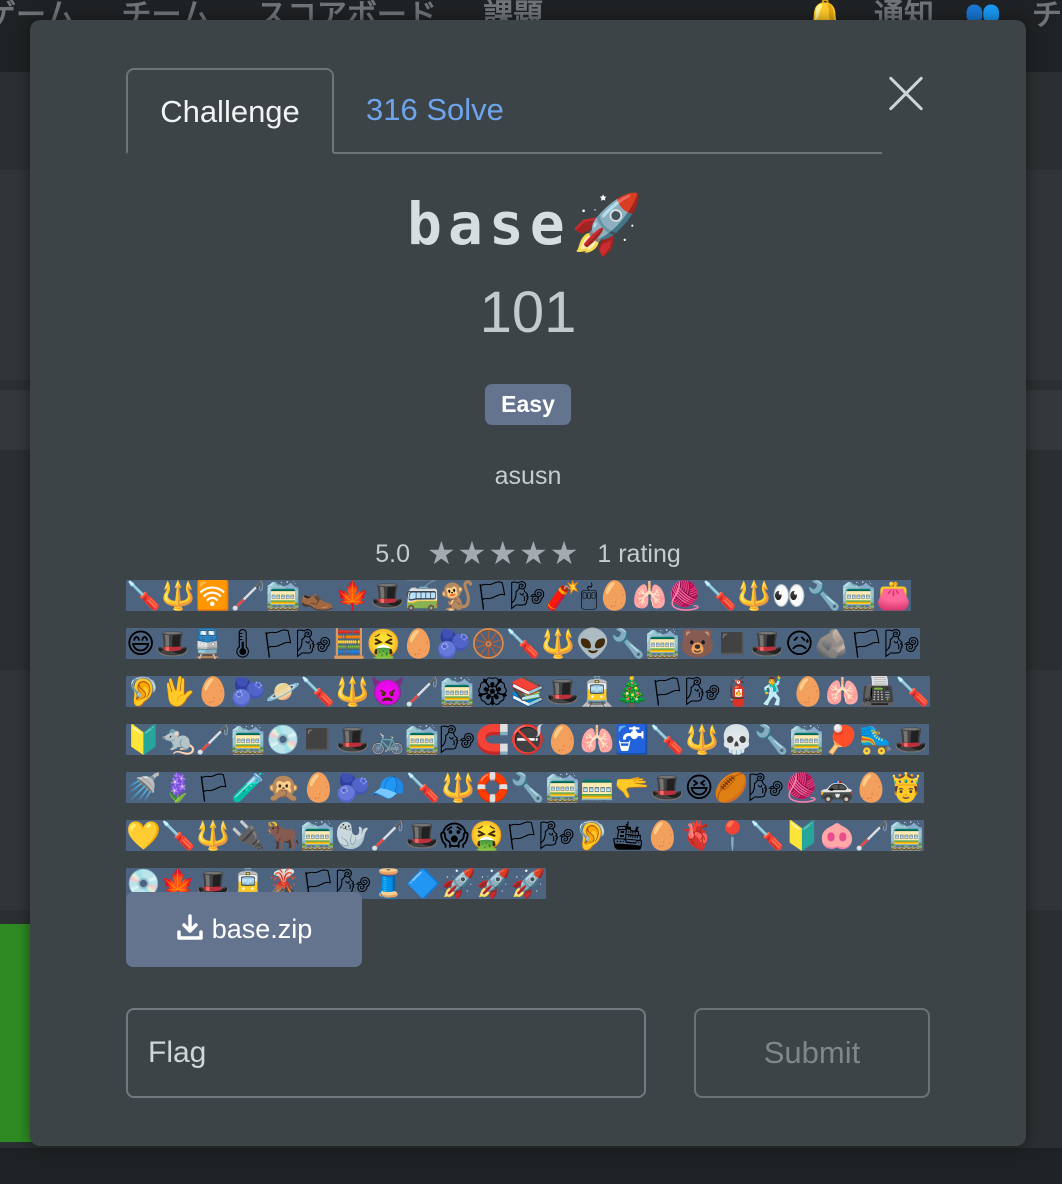  What do you see at coordinates (639, 554) in the screenshot?
I see `rating-count: 1 rating` at bounding box center [639, 554].